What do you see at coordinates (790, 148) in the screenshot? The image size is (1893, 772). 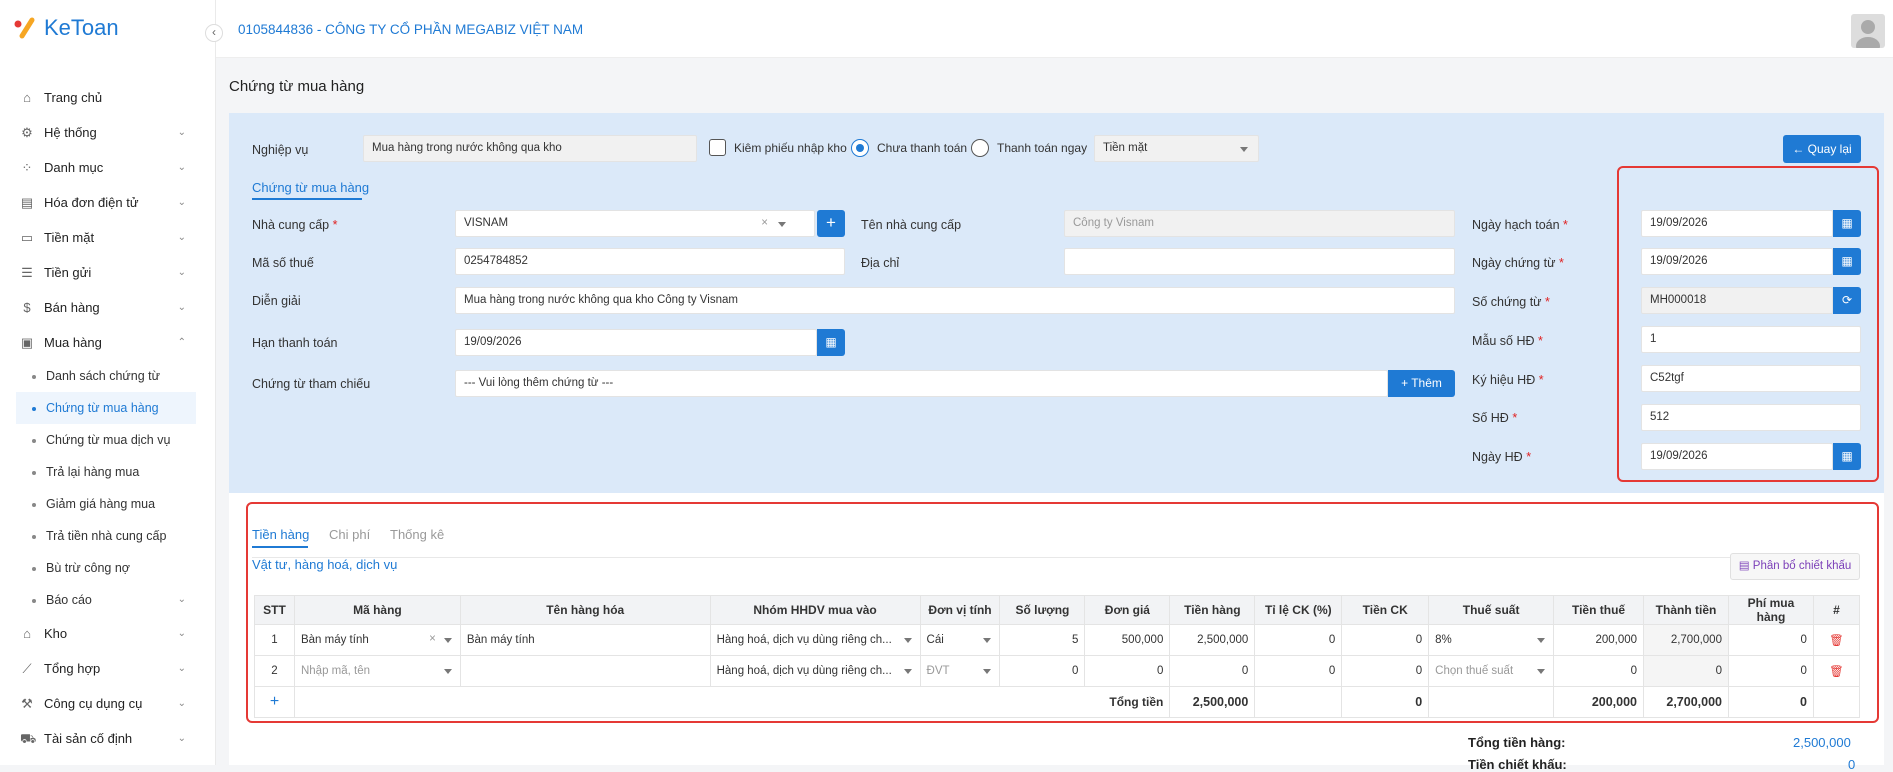 I see `kiem-phieu-label: Kiêm phiếu nhập kho` at bounding box center [790, 148].